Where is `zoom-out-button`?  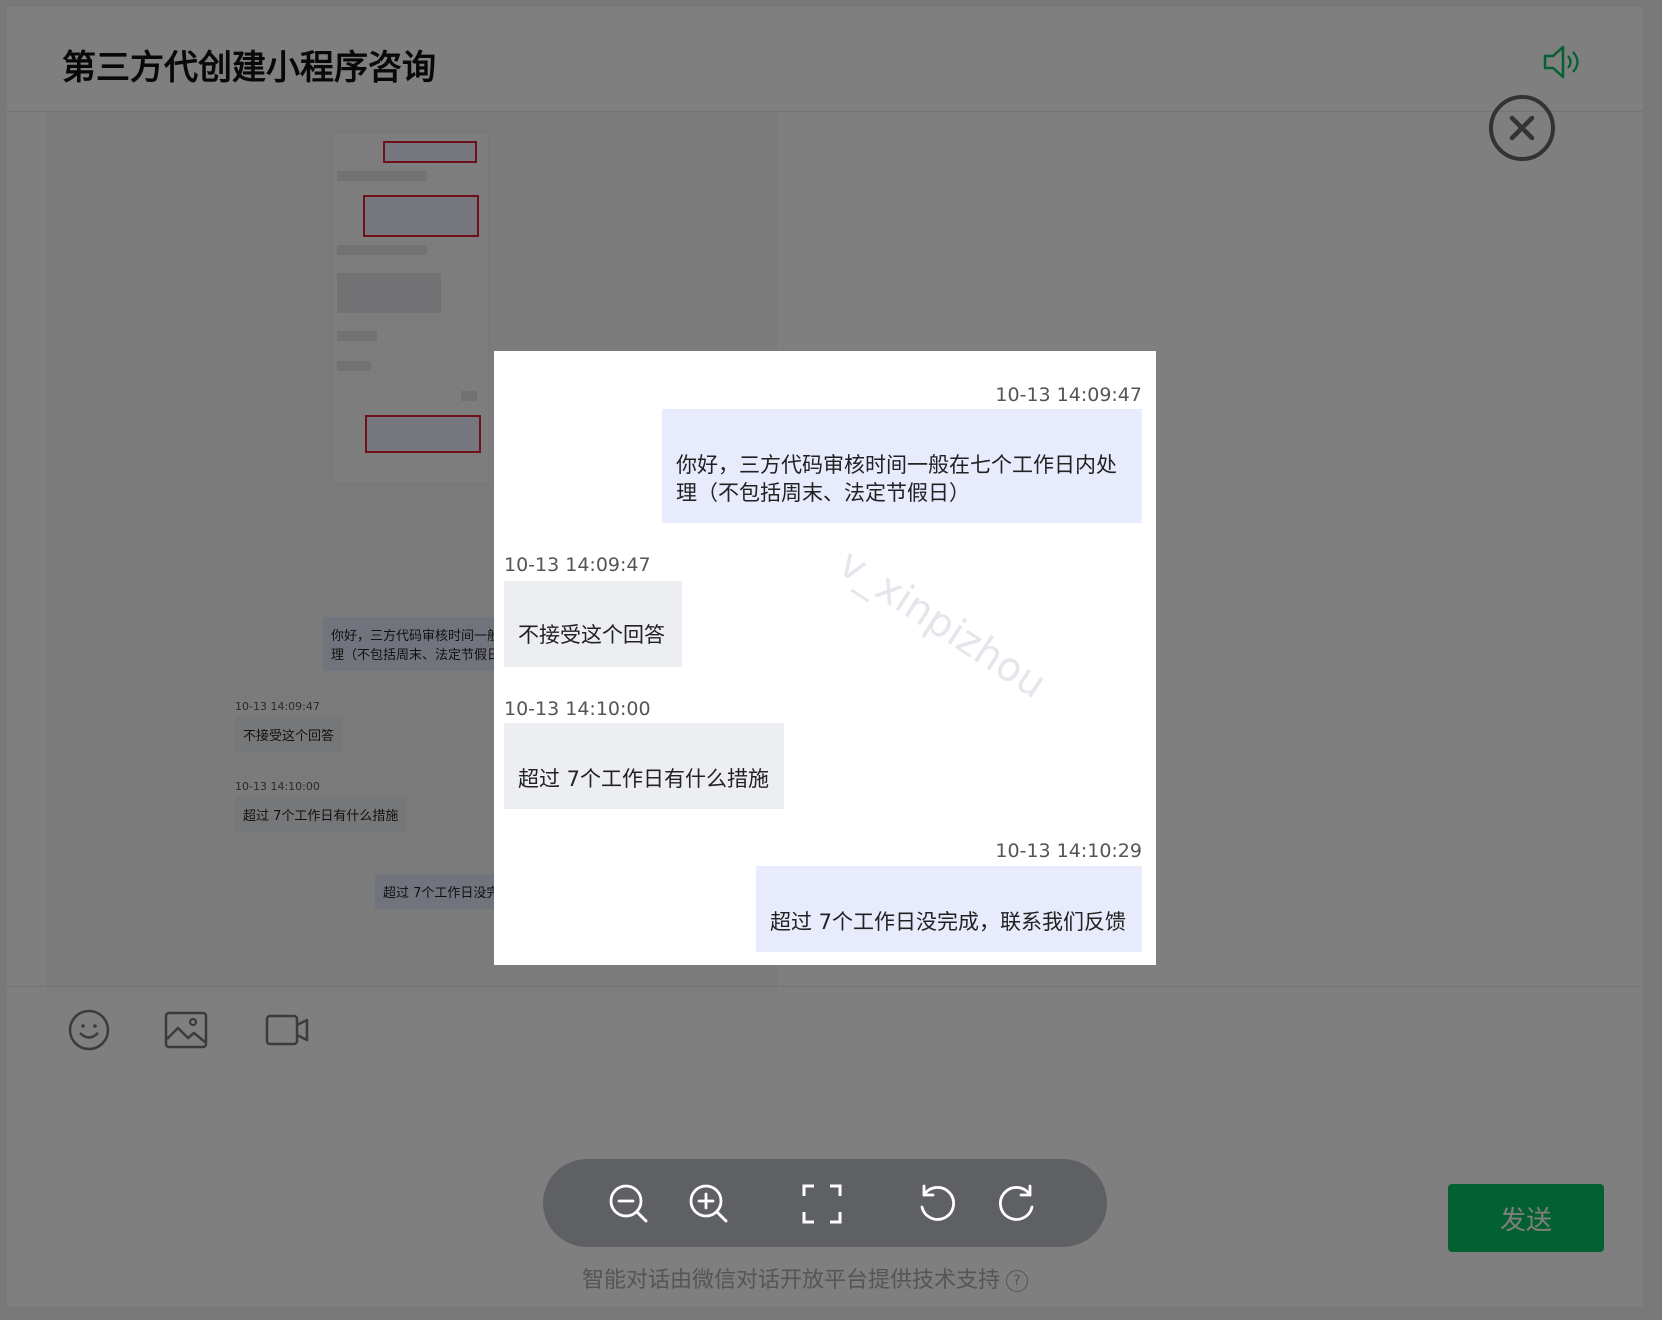
zoom-out-button is located at coordinates (629, 1204).